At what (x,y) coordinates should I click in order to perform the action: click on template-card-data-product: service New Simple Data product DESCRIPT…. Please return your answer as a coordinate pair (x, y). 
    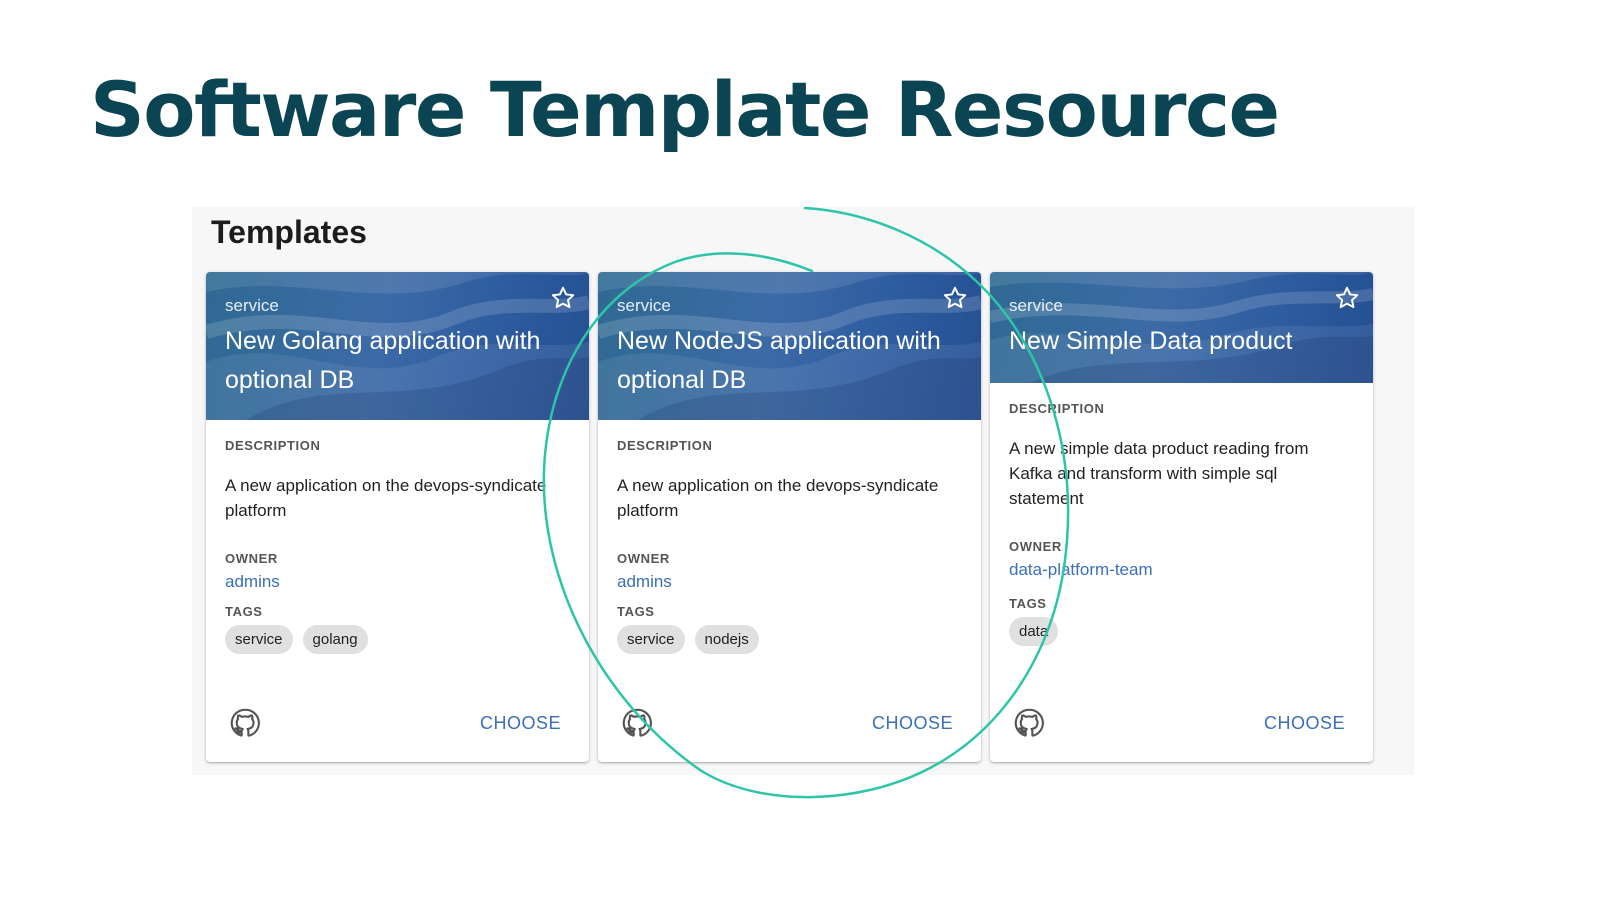
    Looking at the image, I should click on (1181, 517).